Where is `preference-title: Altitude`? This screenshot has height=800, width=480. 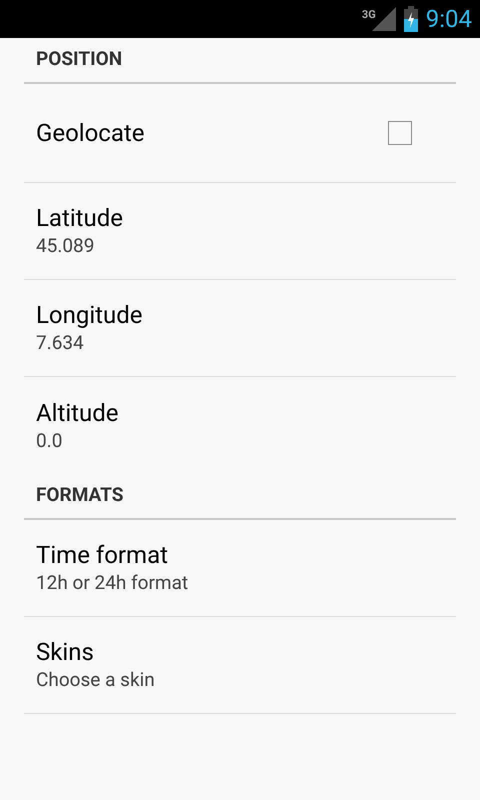
preference-title: Altitude is located at coordinates (78, 413).